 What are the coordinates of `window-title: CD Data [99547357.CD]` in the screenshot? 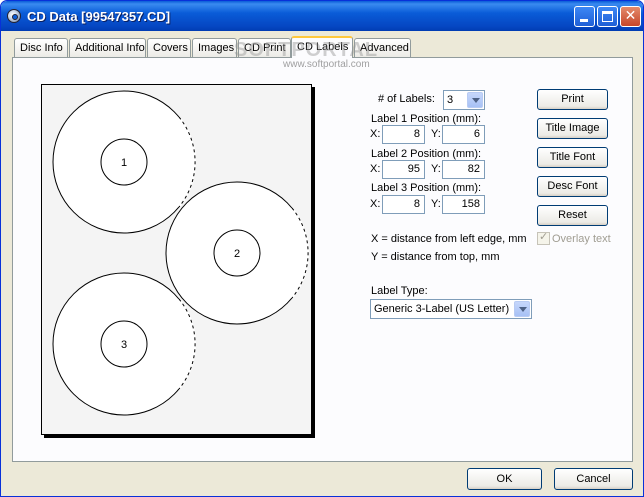 It's located at (99, 16).